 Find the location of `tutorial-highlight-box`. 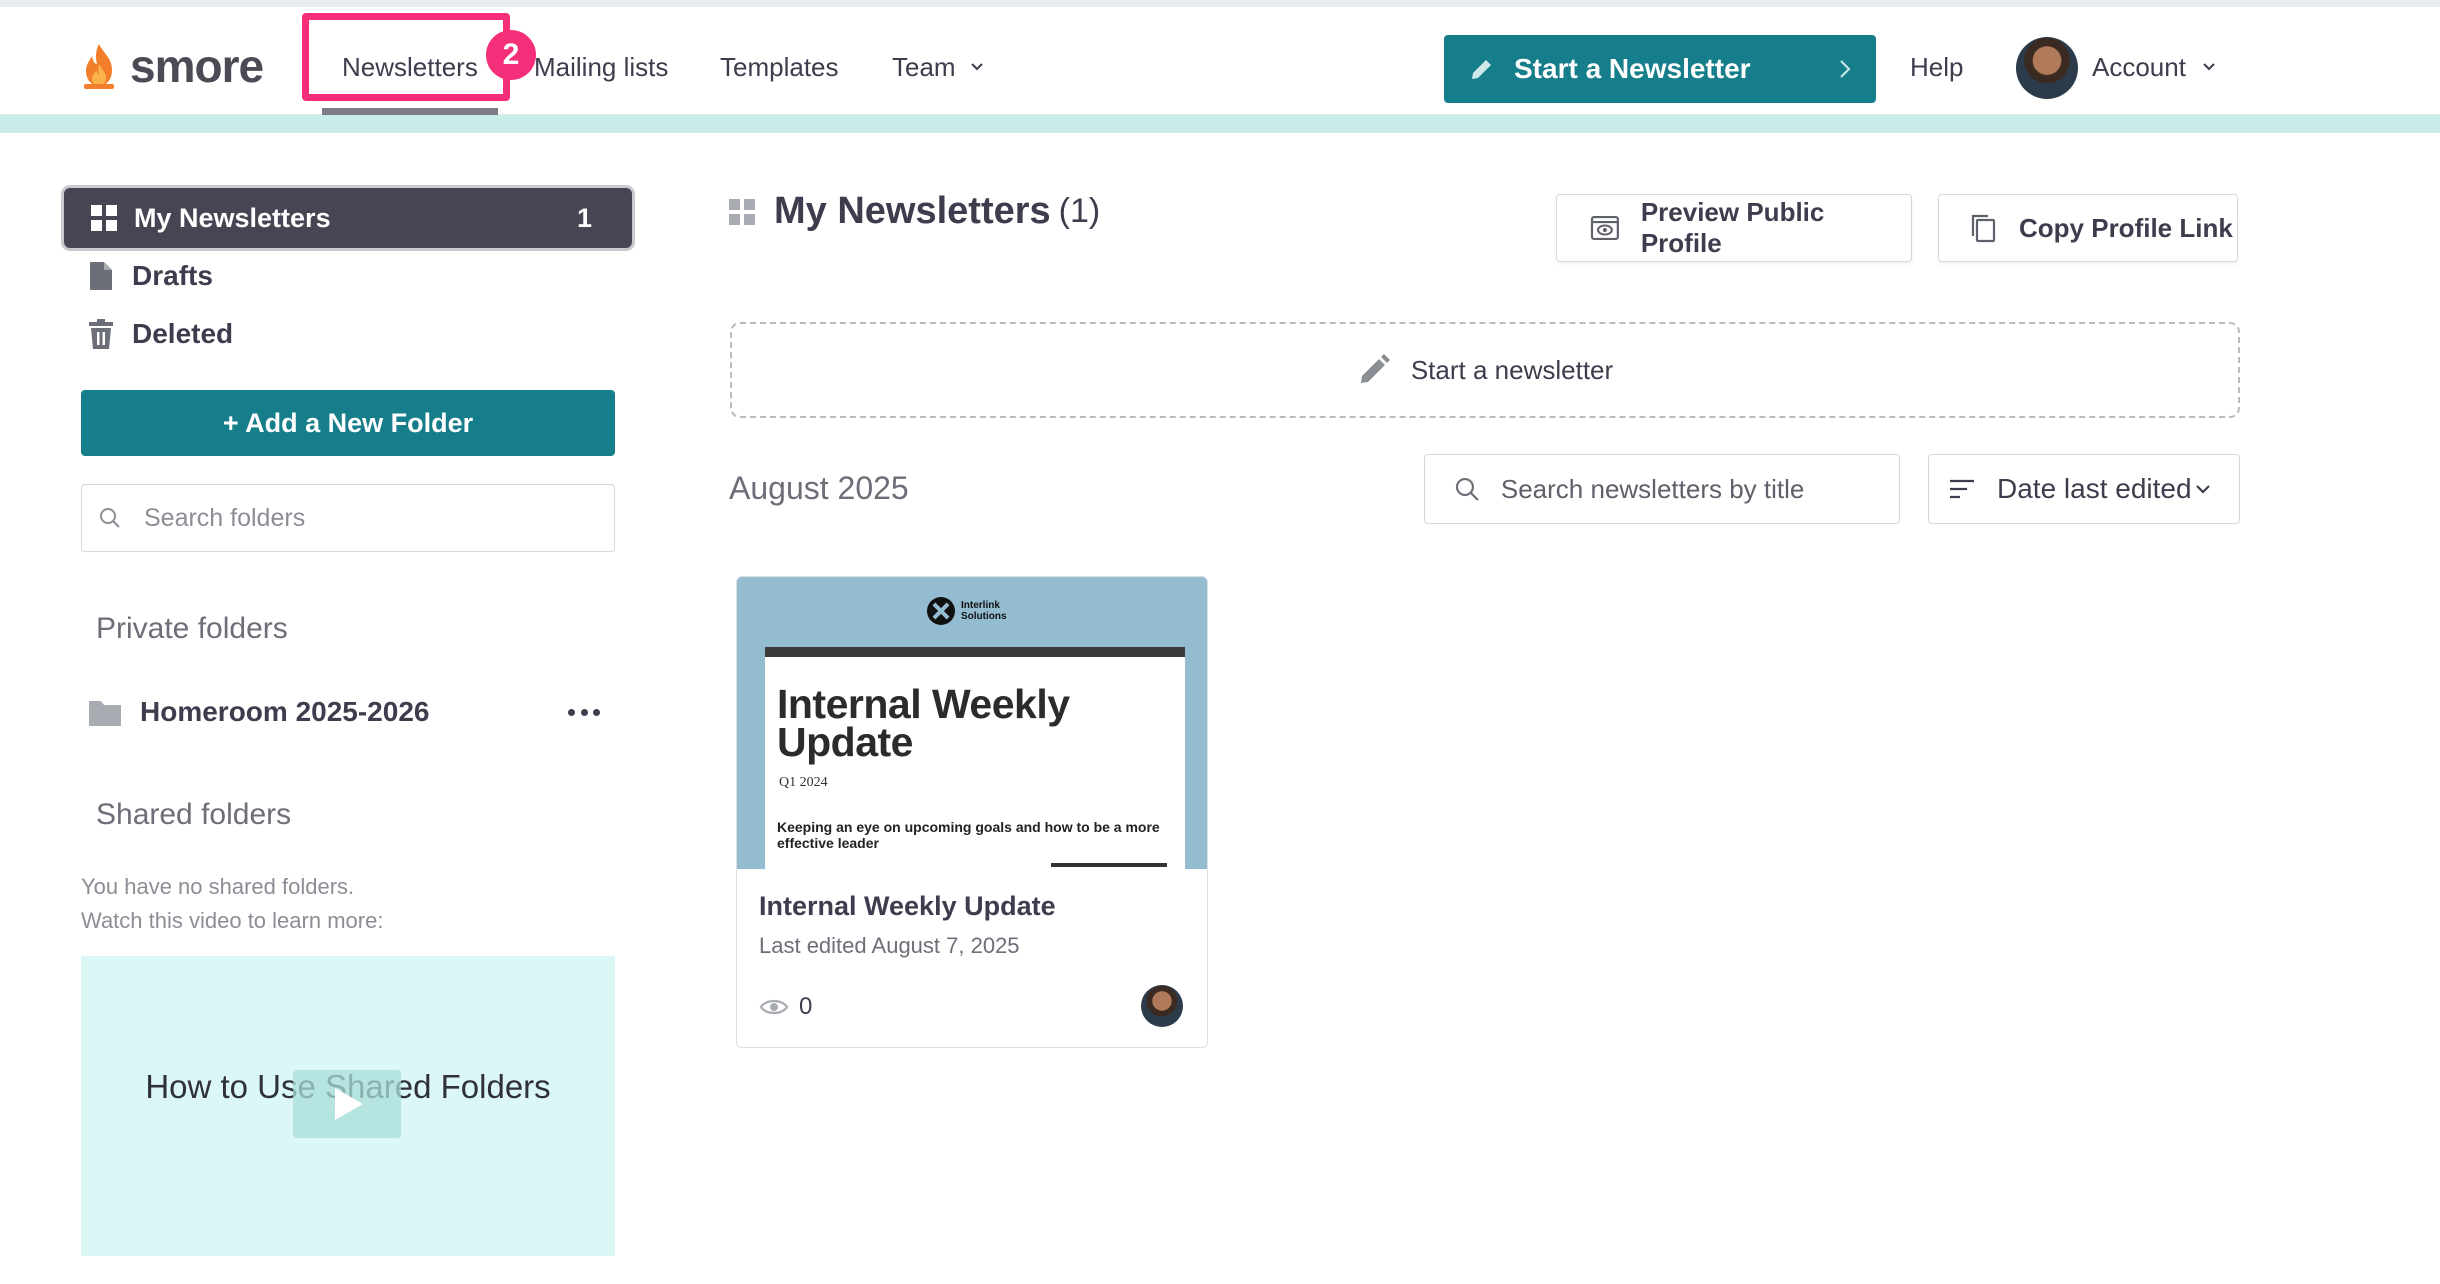

tutorial-highlight-box is located at coordinates (406, 57).